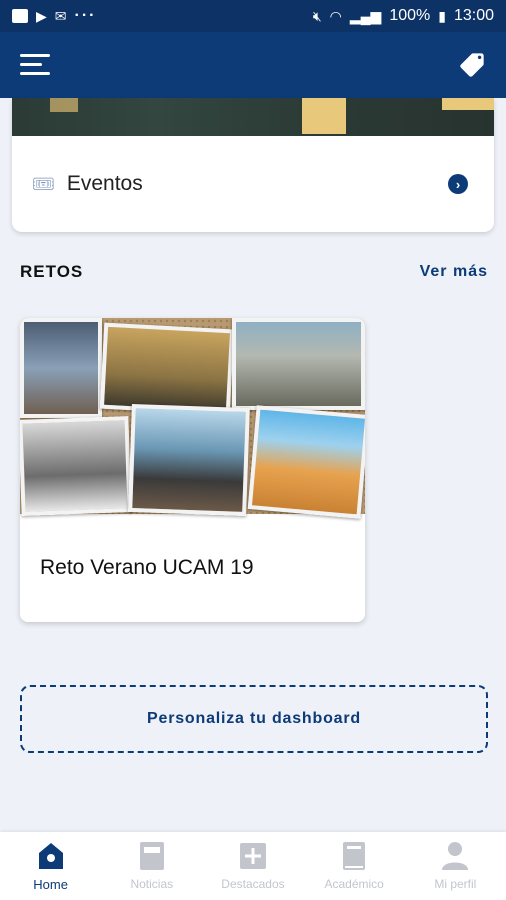 This screenshot has width=506, height=900. I want to click on nav-item-perfil: Mi perfil, so click(455, 866).